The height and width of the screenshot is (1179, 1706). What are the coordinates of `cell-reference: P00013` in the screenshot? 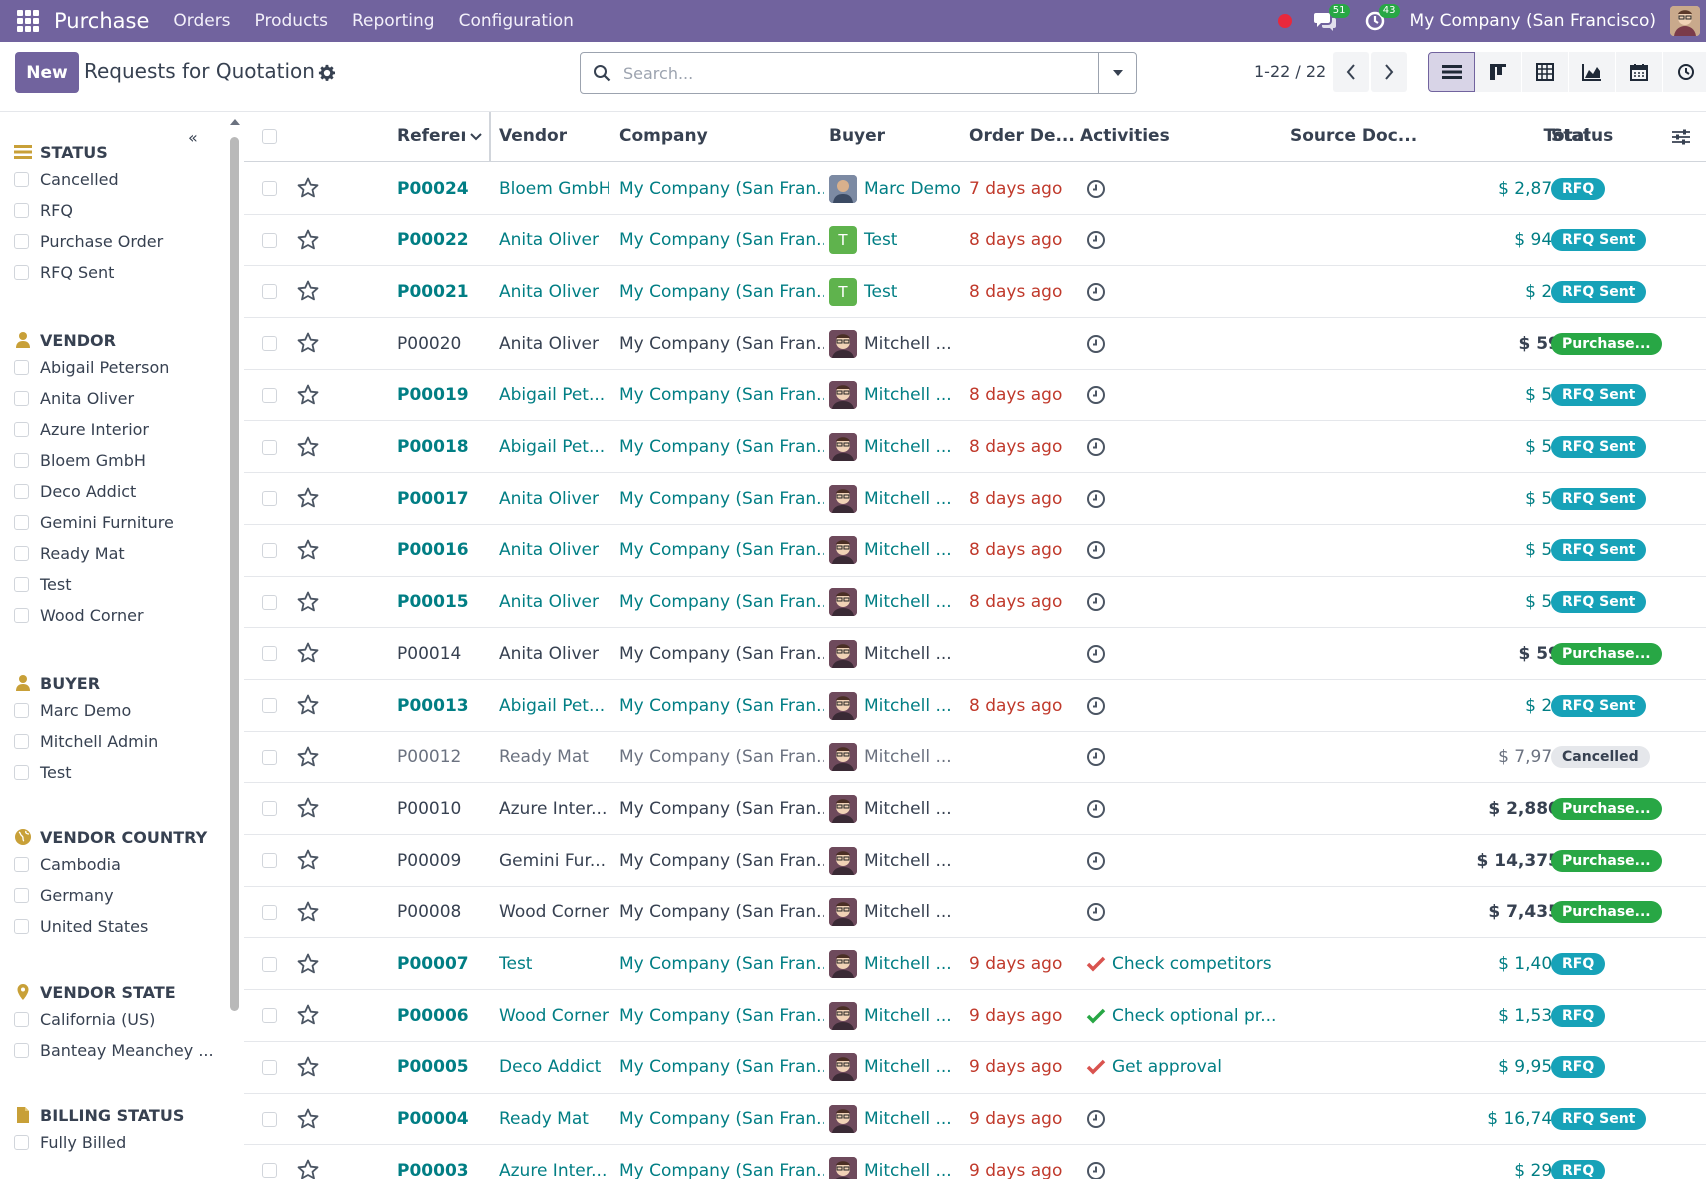 It's located at (442, 705).